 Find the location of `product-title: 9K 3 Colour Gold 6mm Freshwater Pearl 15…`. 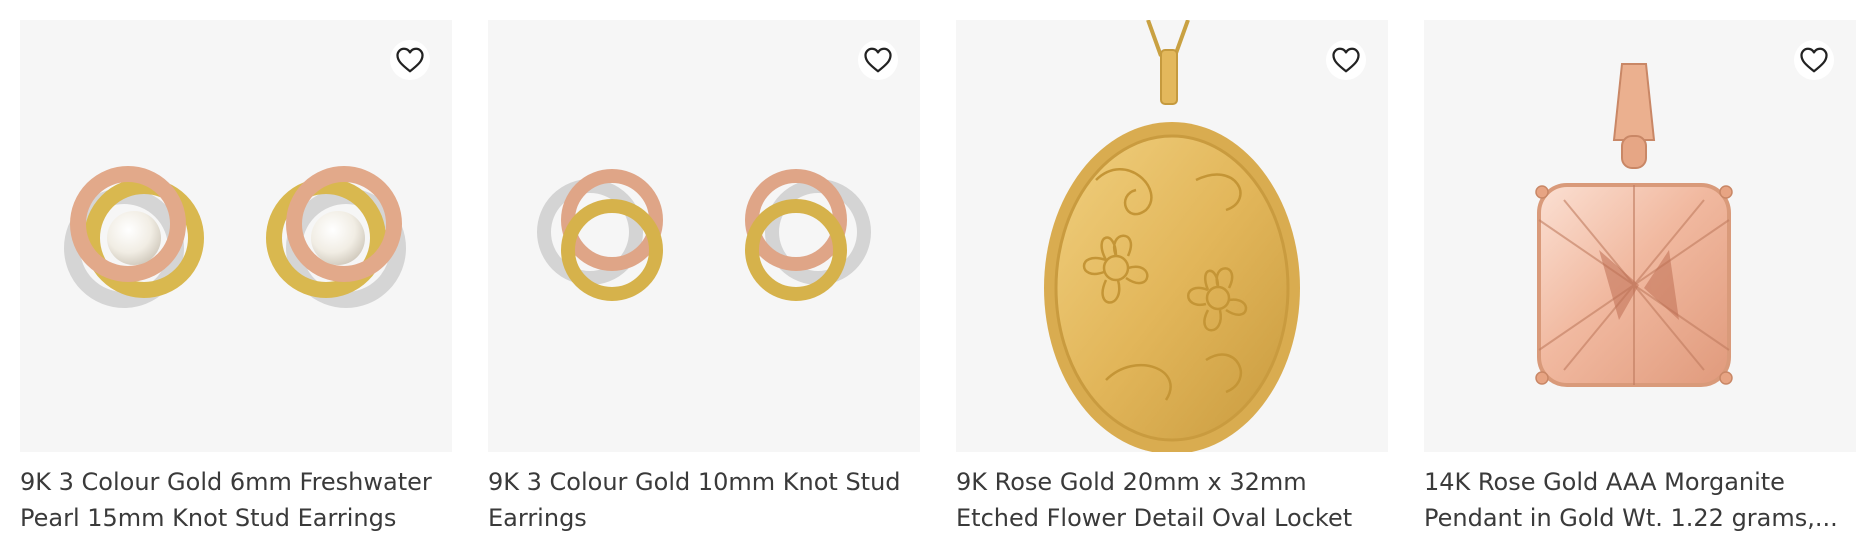

product-title: 9K 3 Colour Gold 6mm Freshwater Pearl 15… is located at coordinates (236, 500).